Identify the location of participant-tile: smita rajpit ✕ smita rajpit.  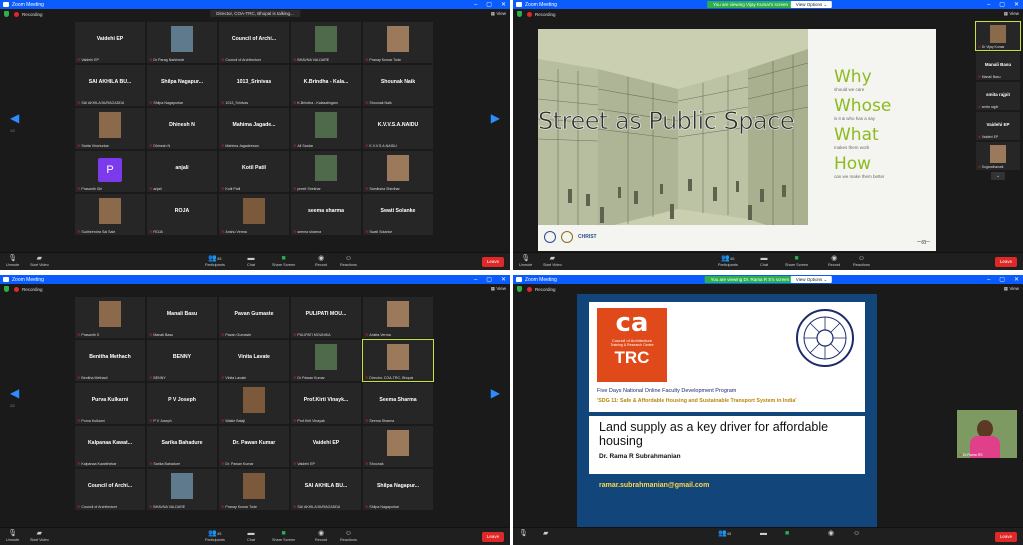
(998, 96).